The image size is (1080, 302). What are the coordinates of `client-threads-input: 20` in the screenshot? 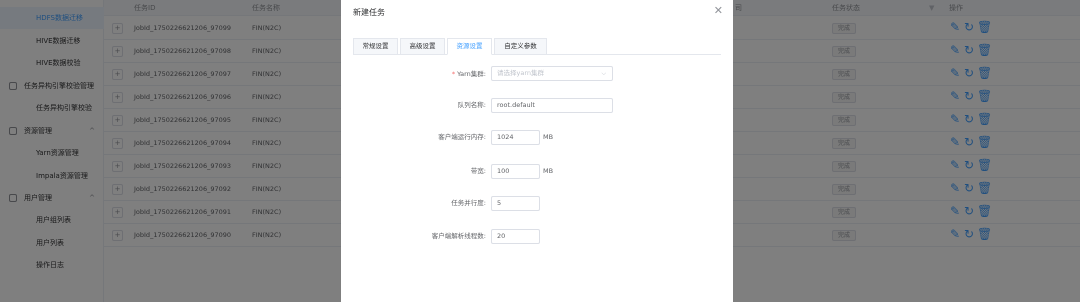 It's located at (515, 236).